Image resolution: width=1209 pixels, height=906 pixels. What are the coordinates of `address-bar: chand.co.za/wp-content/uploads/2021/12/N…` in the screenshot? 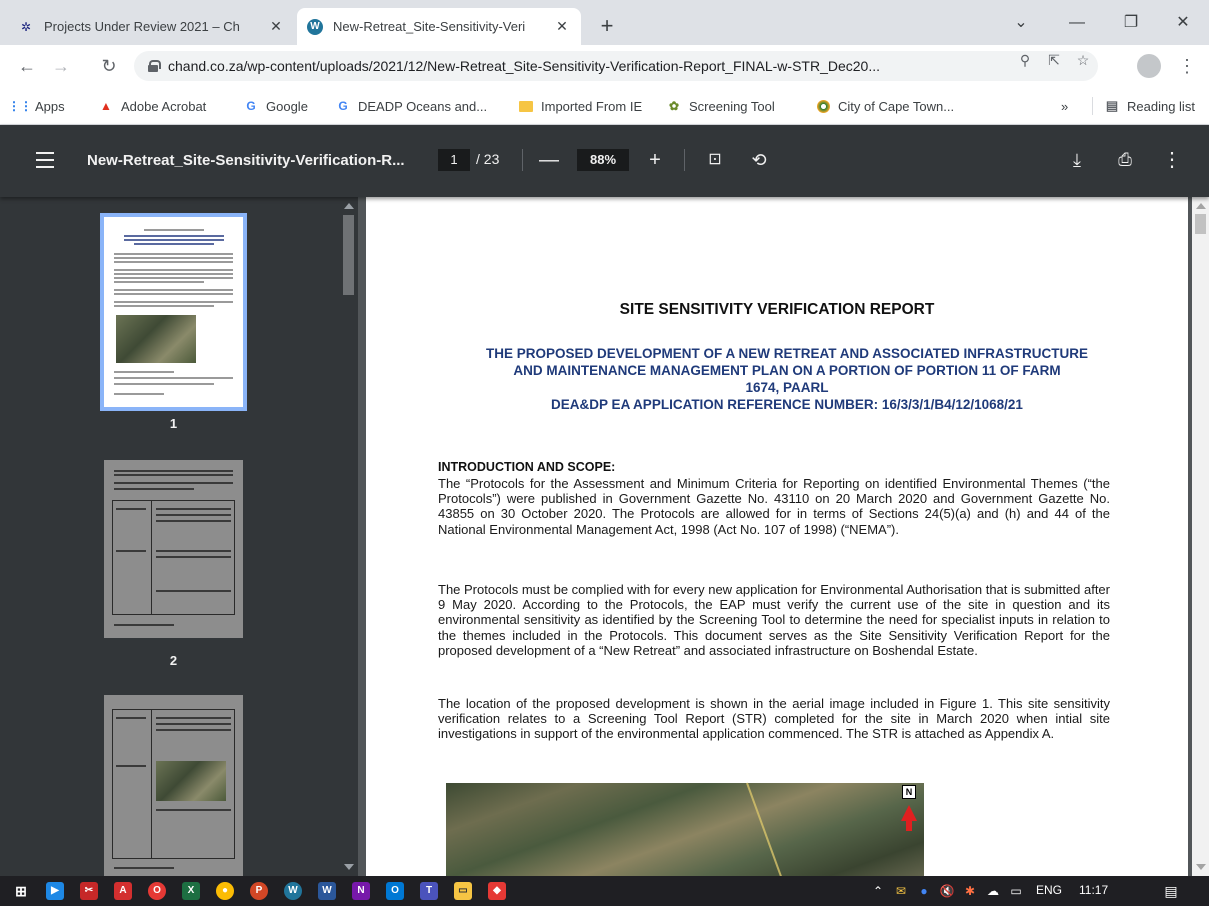 It's located at (616, 66).